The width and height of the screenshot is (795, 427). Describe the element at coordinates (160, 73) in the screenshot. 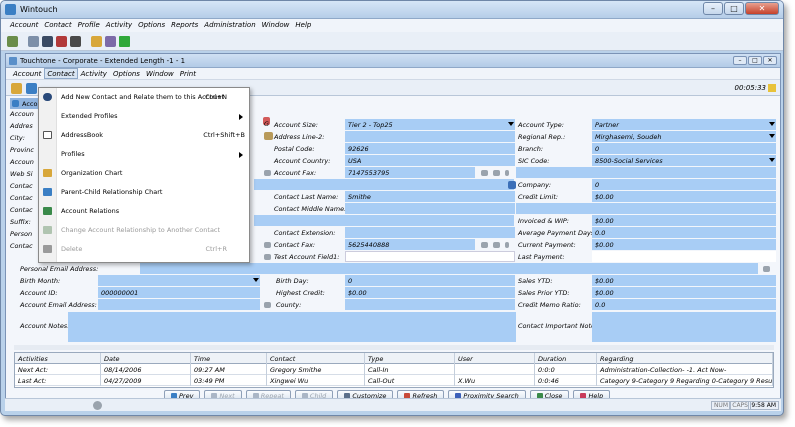

I see `child-menu-window: Window` at that location.